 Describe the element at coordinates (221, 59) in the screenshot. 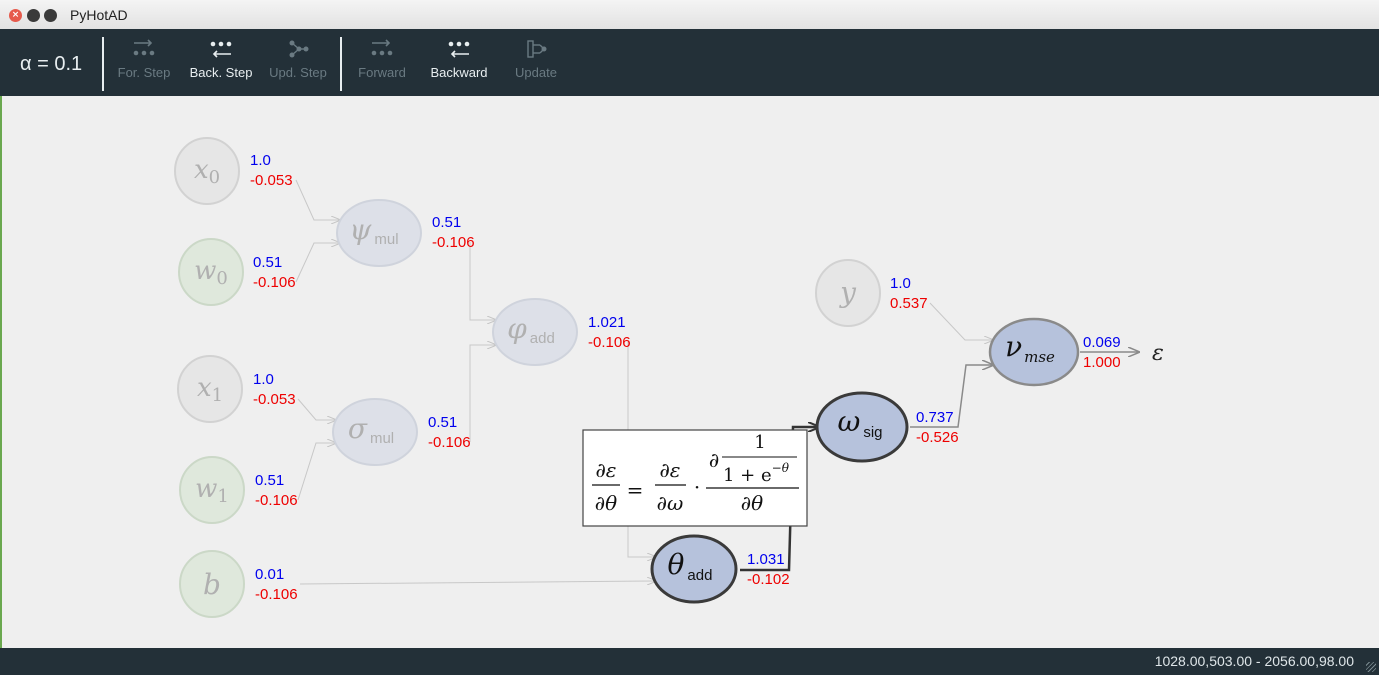

I see `backward-step-button: Back. Step` at that location.